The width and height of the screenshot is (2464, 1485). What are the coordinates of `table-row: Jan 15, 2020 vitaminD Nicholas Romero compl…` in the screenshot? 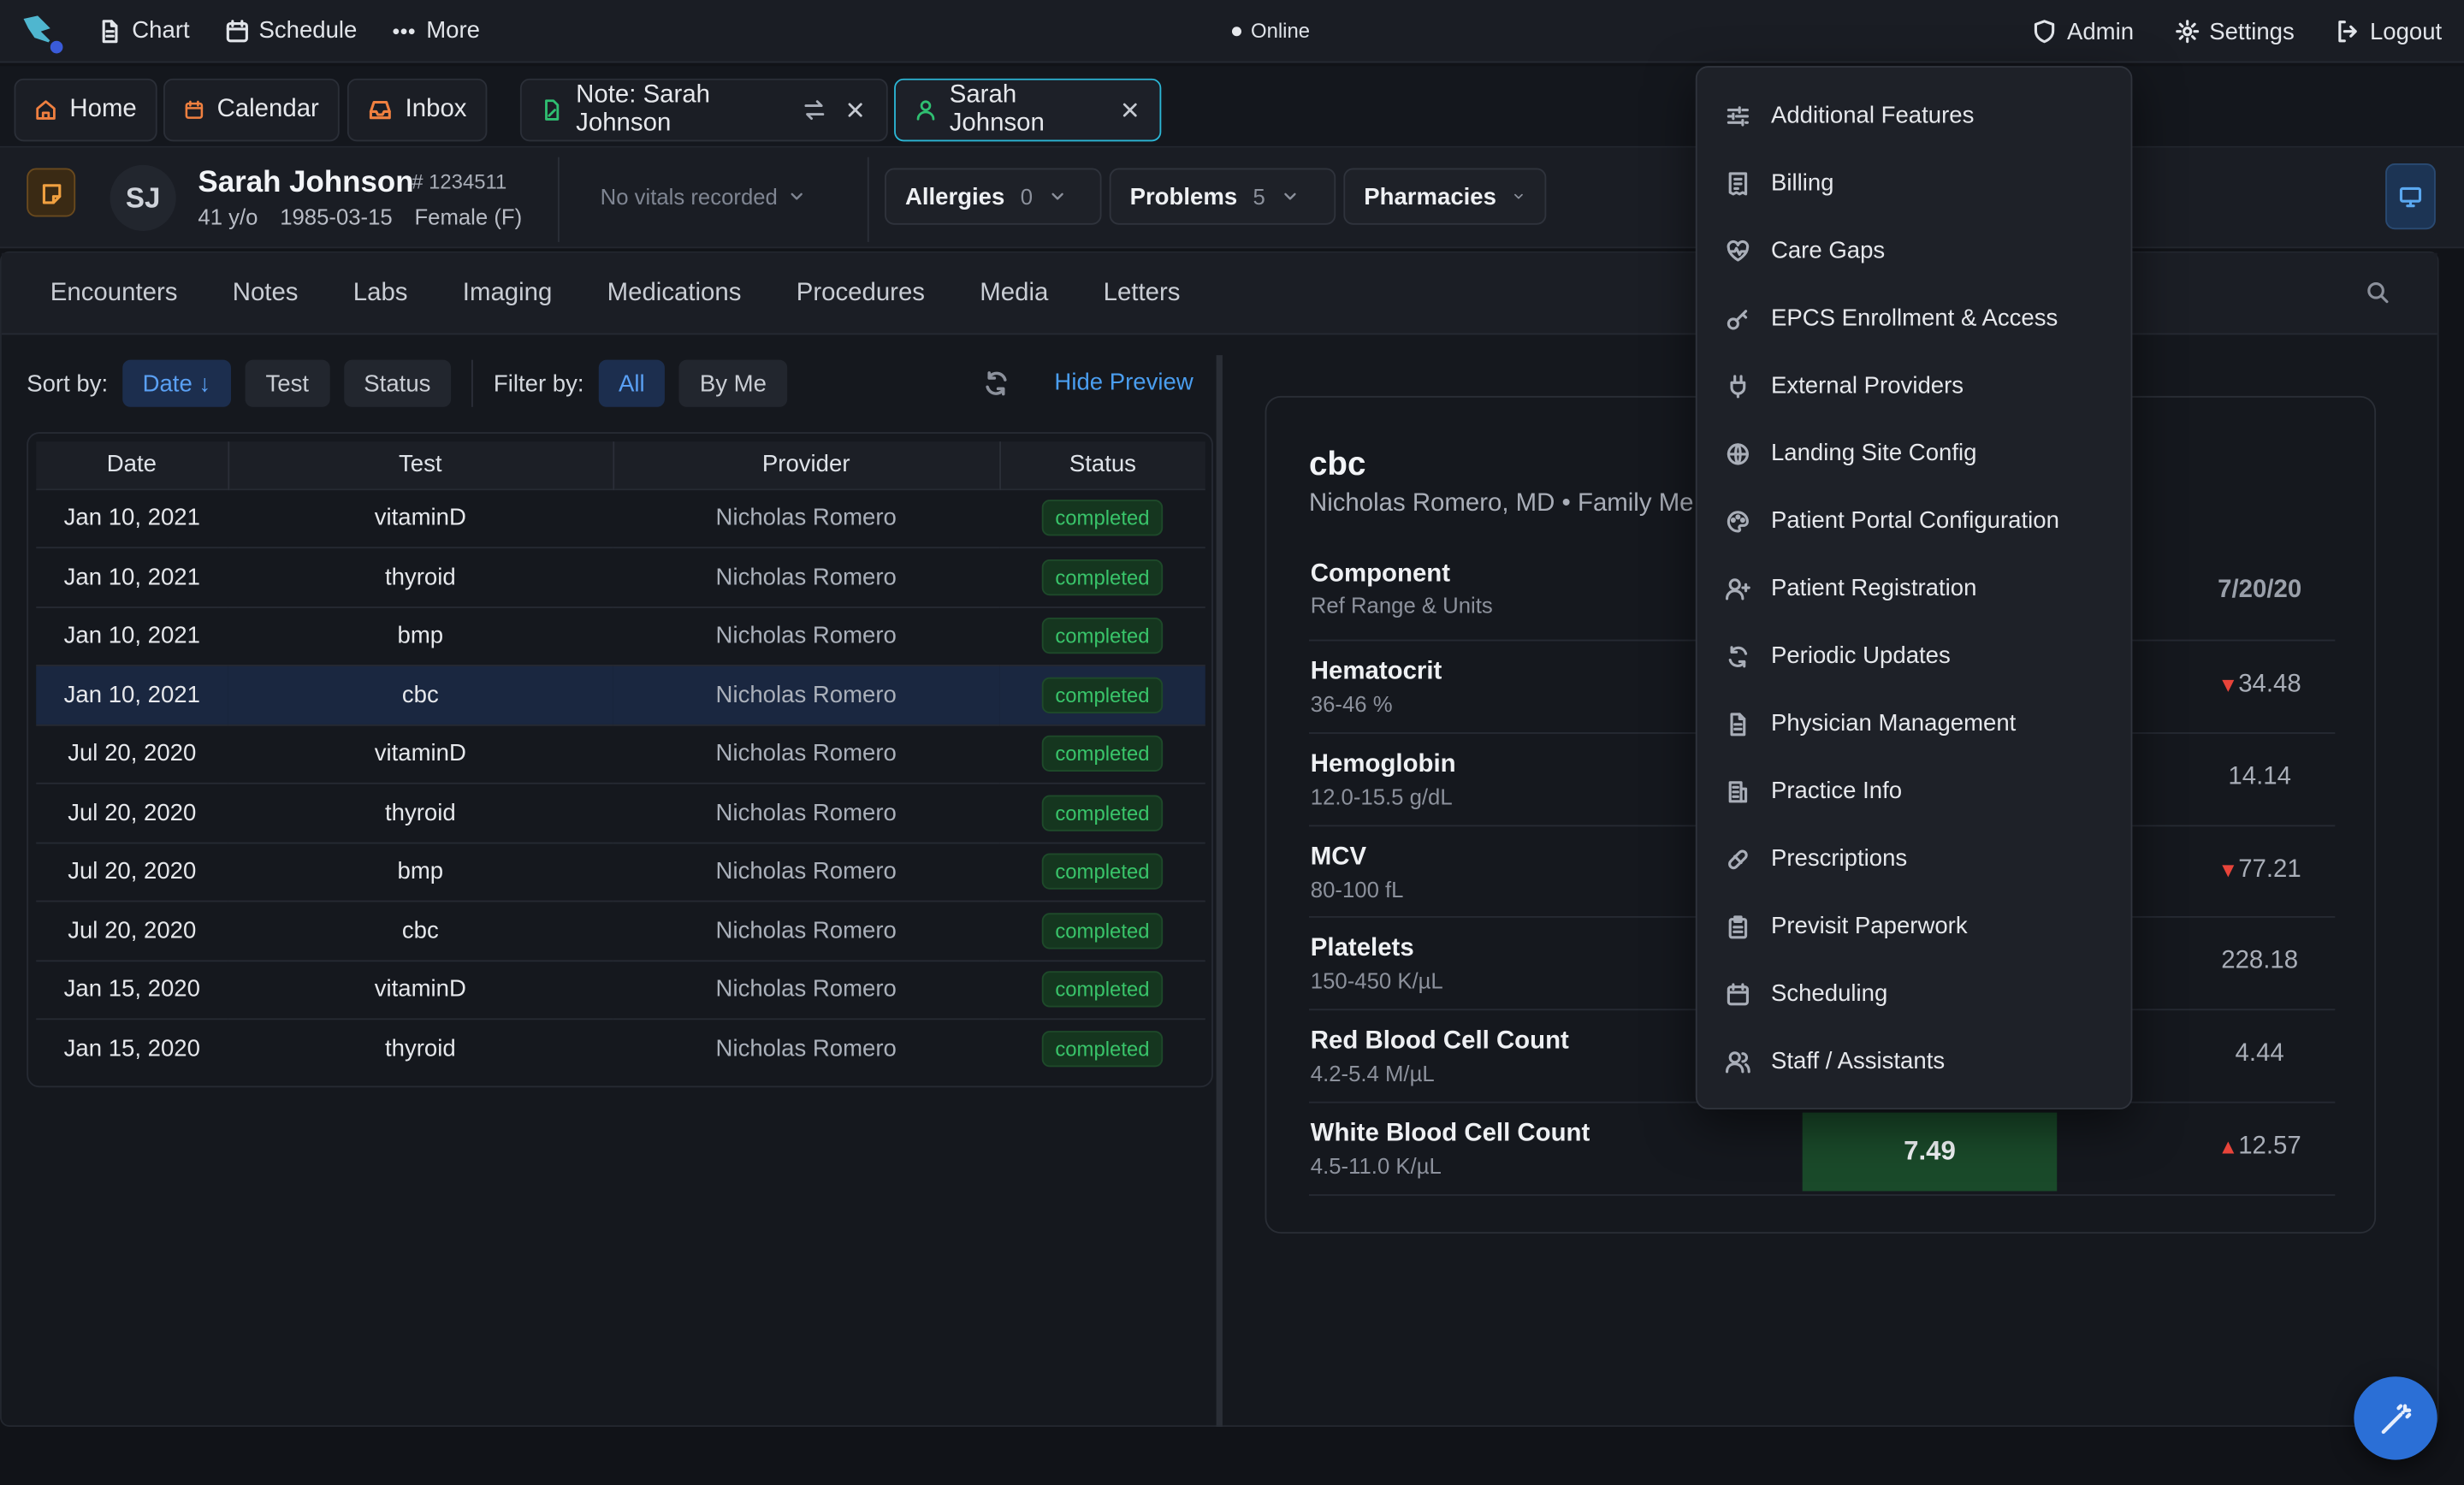 It's located at (620, 989).